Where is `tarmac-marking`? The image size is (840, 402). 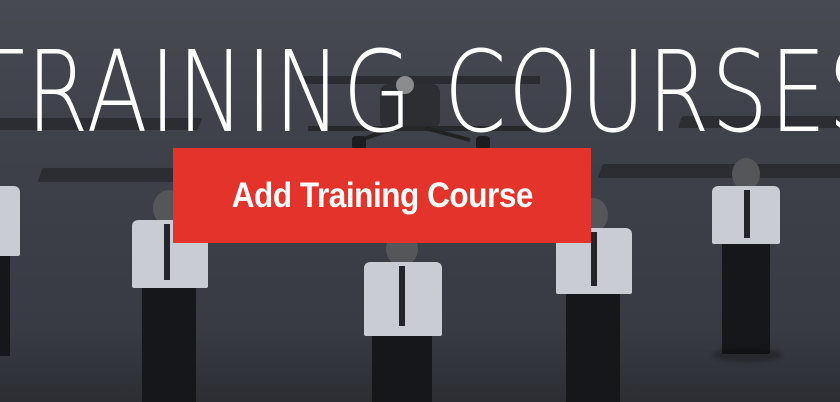 tarmac-marking is located at coordinates (115, 175).